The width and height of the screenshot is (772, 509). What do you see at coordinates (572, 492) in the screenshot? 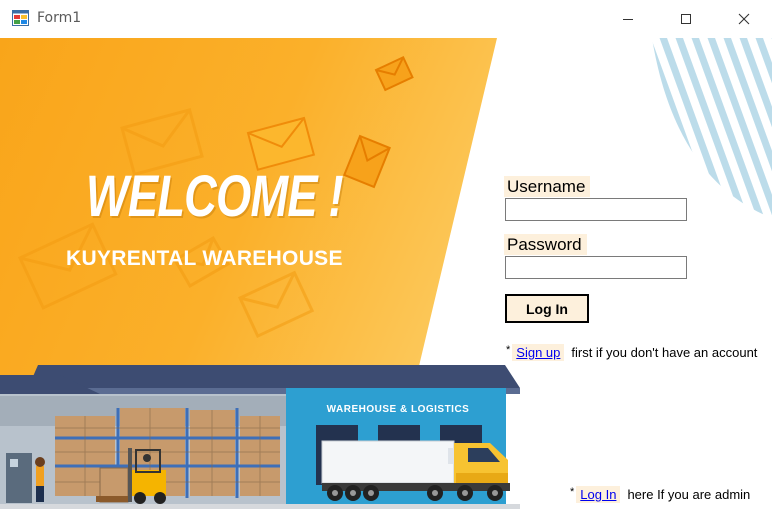
I see `admin-asterisk: *` at bounding box center [572, 492].